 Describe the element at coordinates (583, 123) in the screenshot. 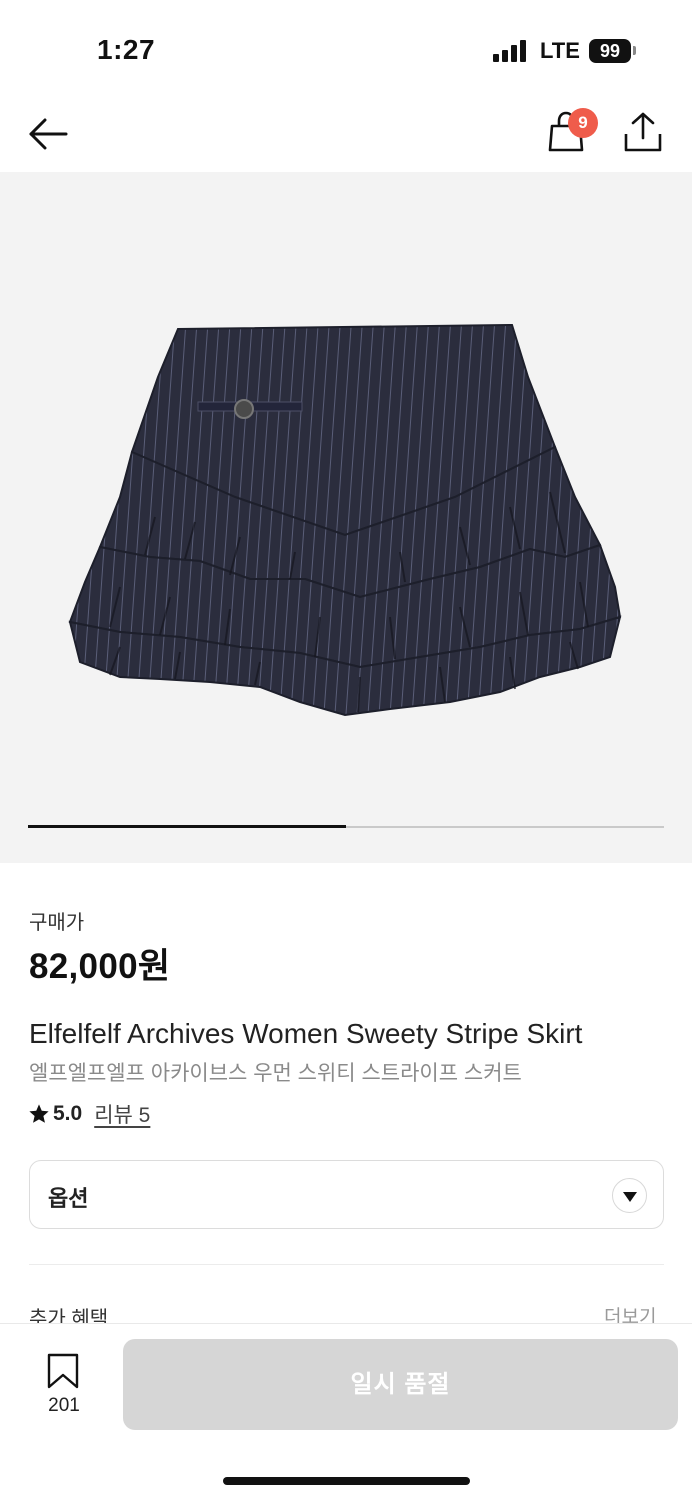

I see `cart-count-badge: 9` at that location.